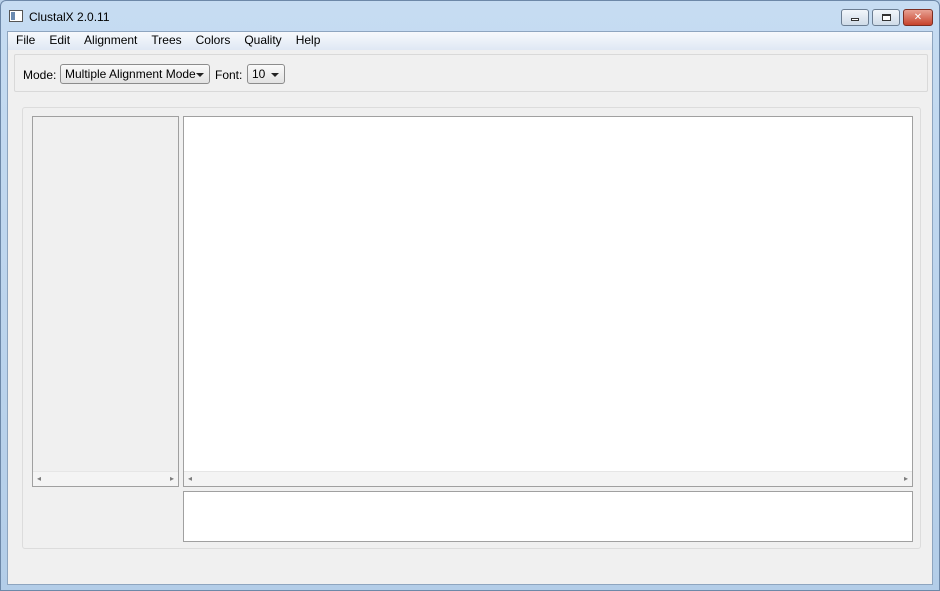 The width and height of the screenshot is (940, 591). I want to click on menu-edit: Edit, so click(59, 41).